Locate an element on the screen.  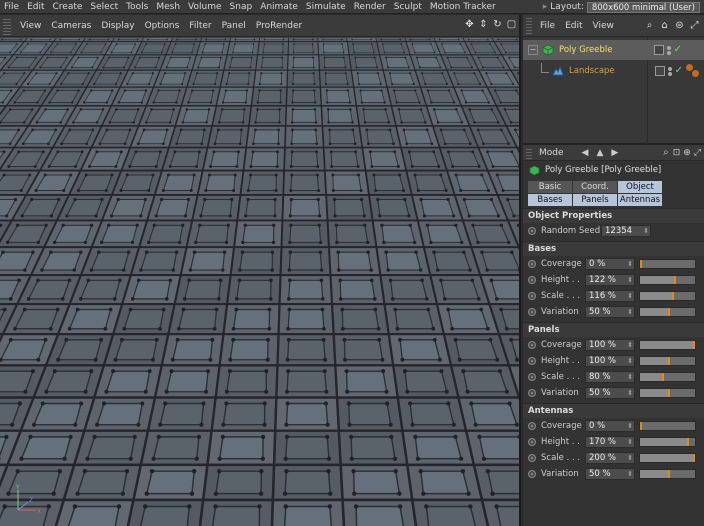
rotate-icon: ↻ is located at coordinates (497, 25).